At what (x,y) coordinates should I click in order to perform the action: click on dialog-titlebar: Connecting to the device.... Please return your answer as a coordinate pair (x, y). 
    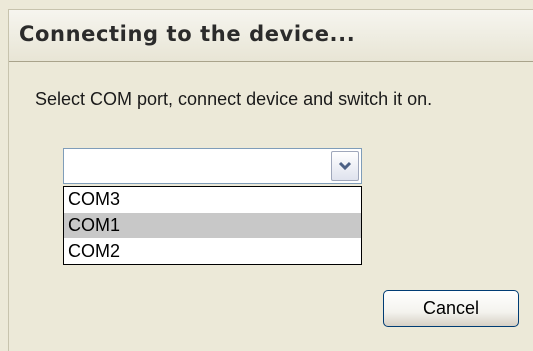
    Looking at the image, I should click on (271, 36).